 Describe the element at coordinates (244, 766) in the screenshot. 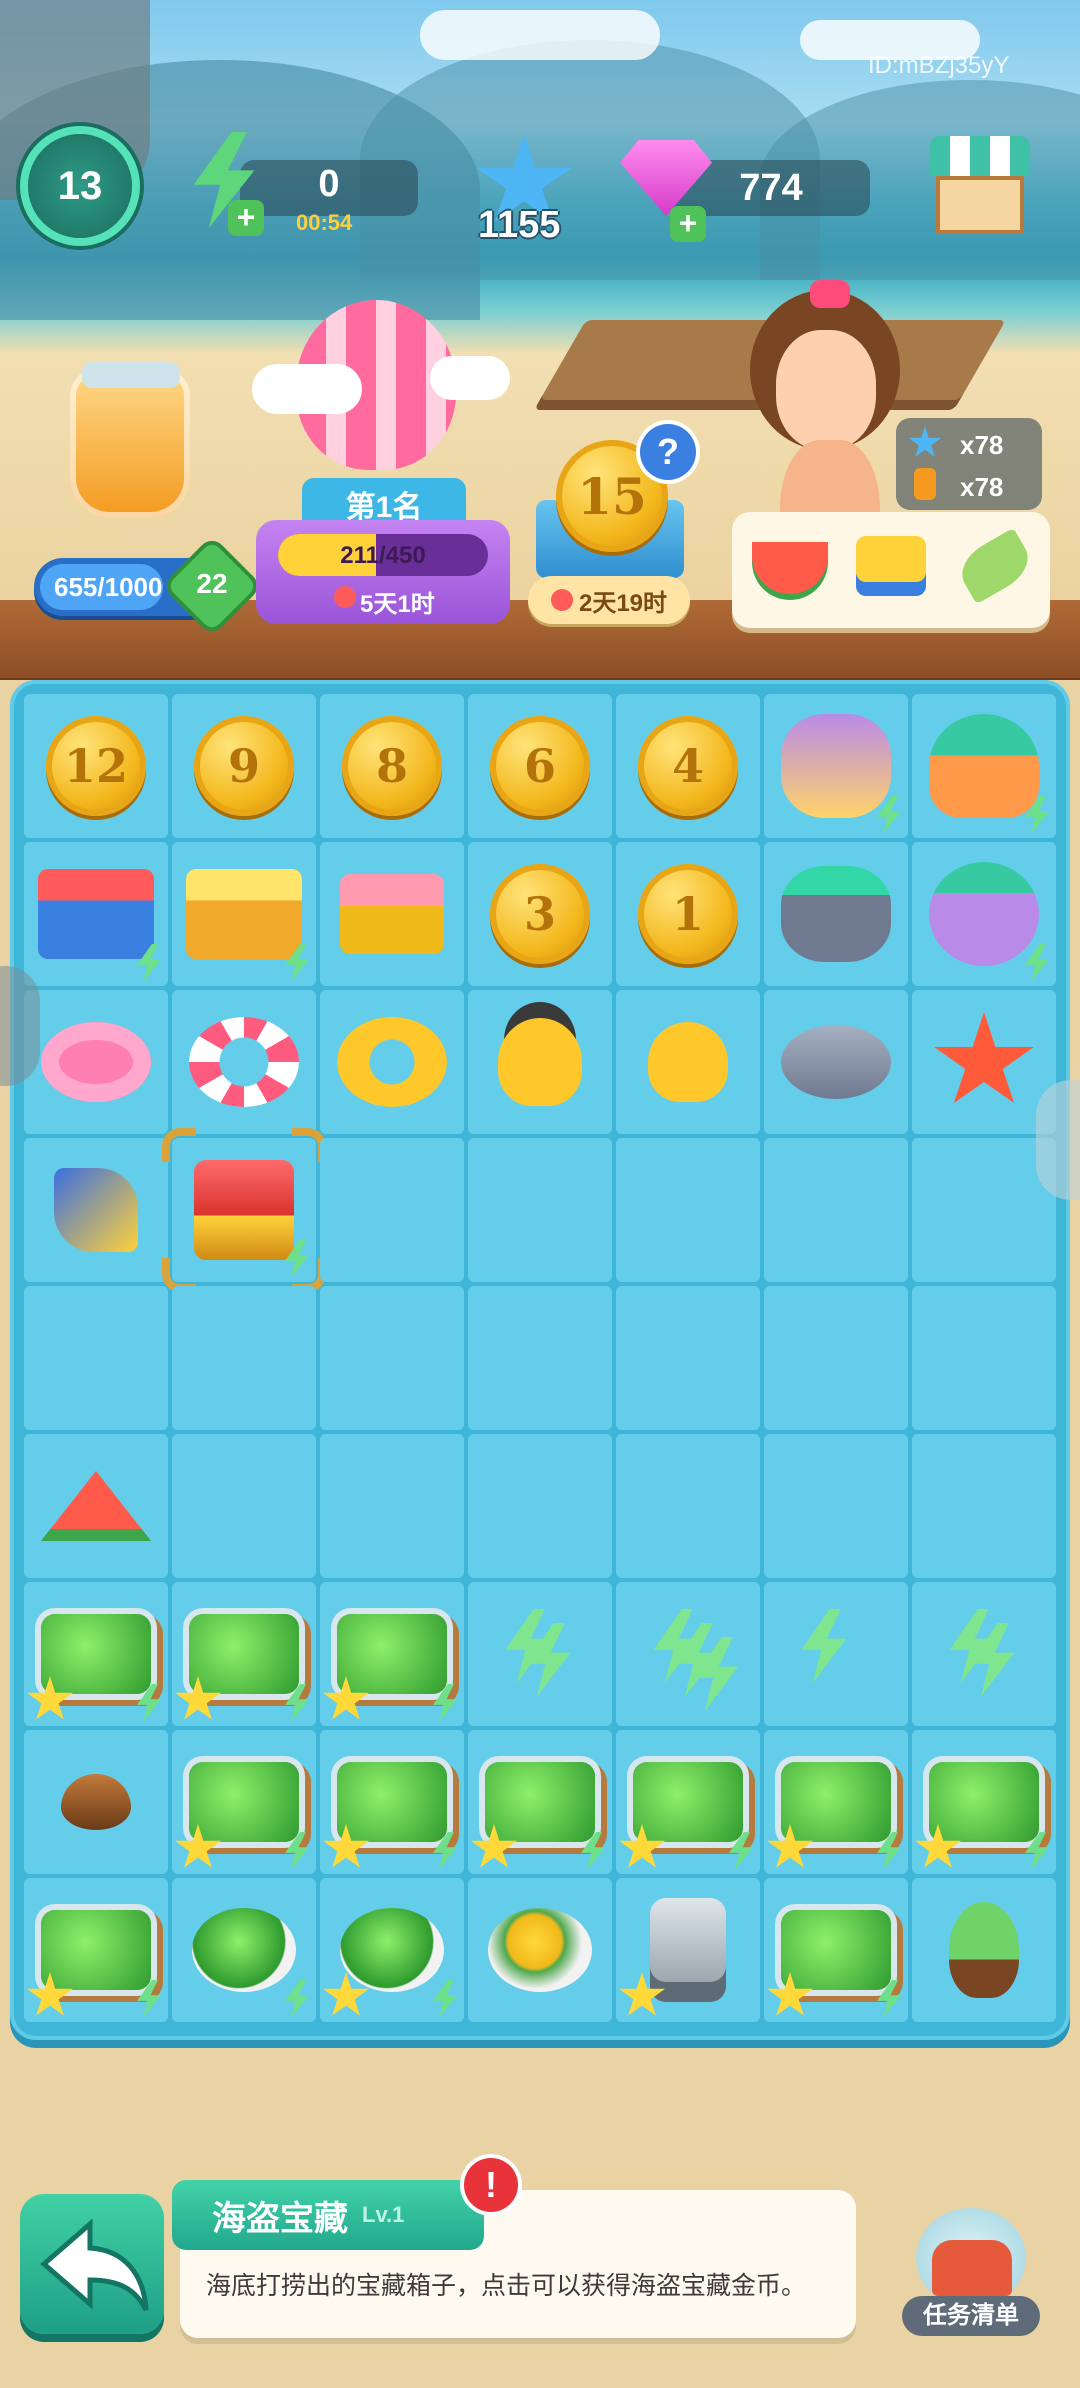

I see `board-cell: 9` at that location.